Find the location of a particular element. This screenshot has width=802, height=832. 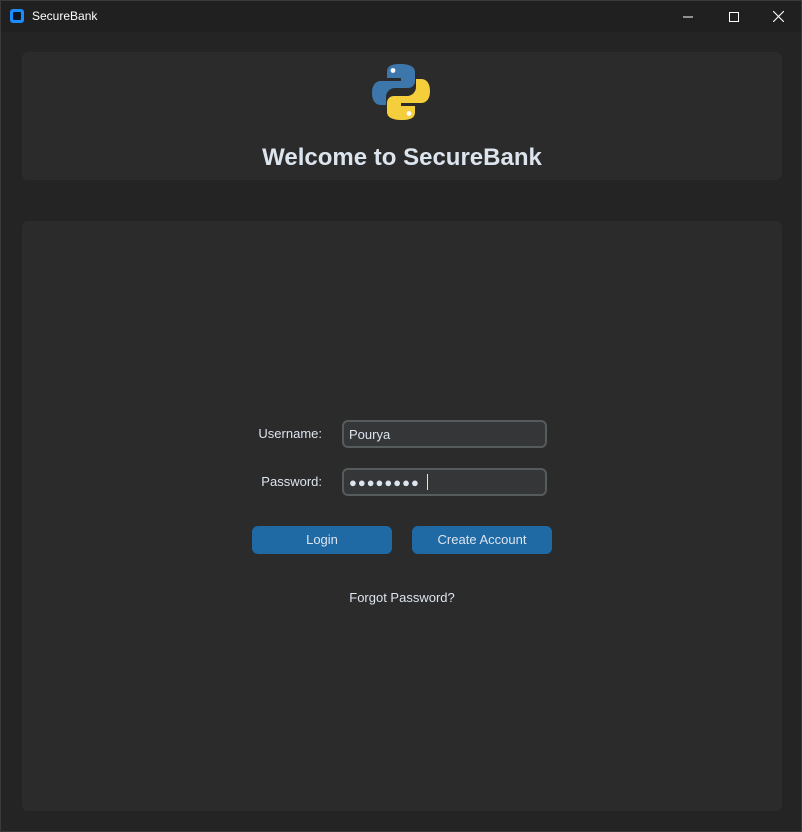

title-bar: SecureBank is located at coordinates (401, 16).